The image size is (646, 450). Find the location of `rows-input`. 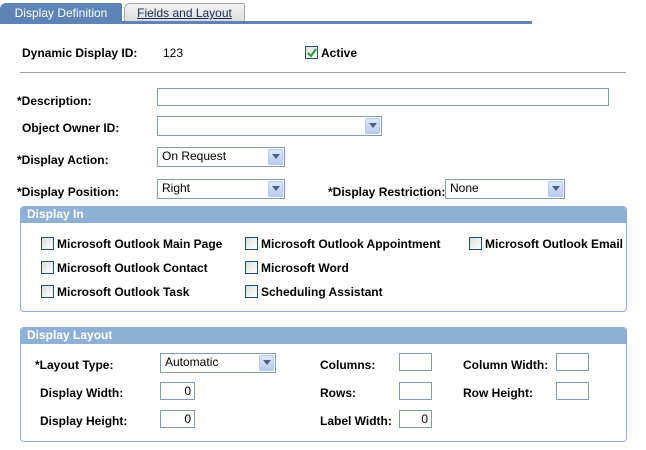

rows-input is located at coordinates (415, 391).